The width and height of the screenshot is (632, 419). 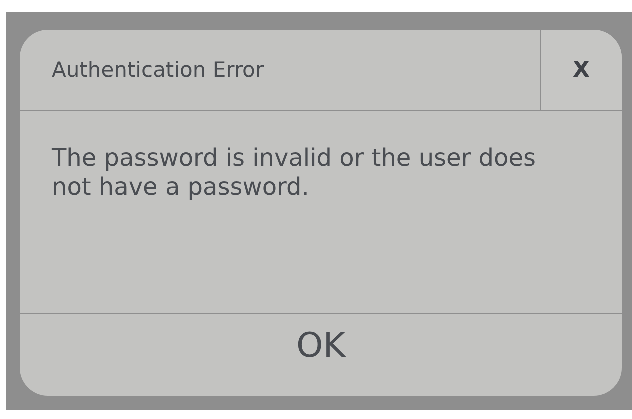 What do you see at coordinates (321, 340) in the screenshot?
I see `ok-button: OK` at bounding box center [321, 340].